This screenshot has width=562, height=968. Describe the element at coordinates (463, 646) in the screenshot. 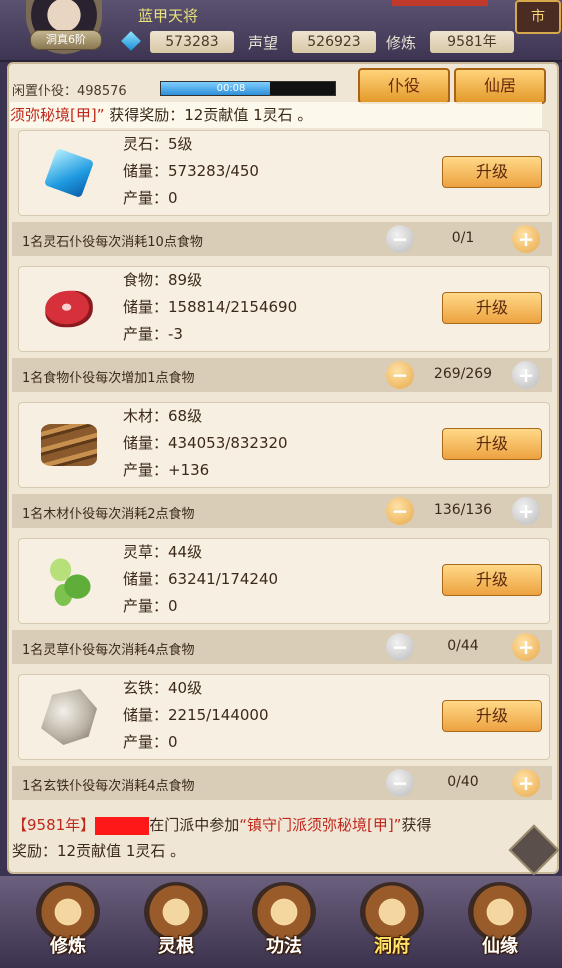

I see `servant-count: 0/44` at that location.